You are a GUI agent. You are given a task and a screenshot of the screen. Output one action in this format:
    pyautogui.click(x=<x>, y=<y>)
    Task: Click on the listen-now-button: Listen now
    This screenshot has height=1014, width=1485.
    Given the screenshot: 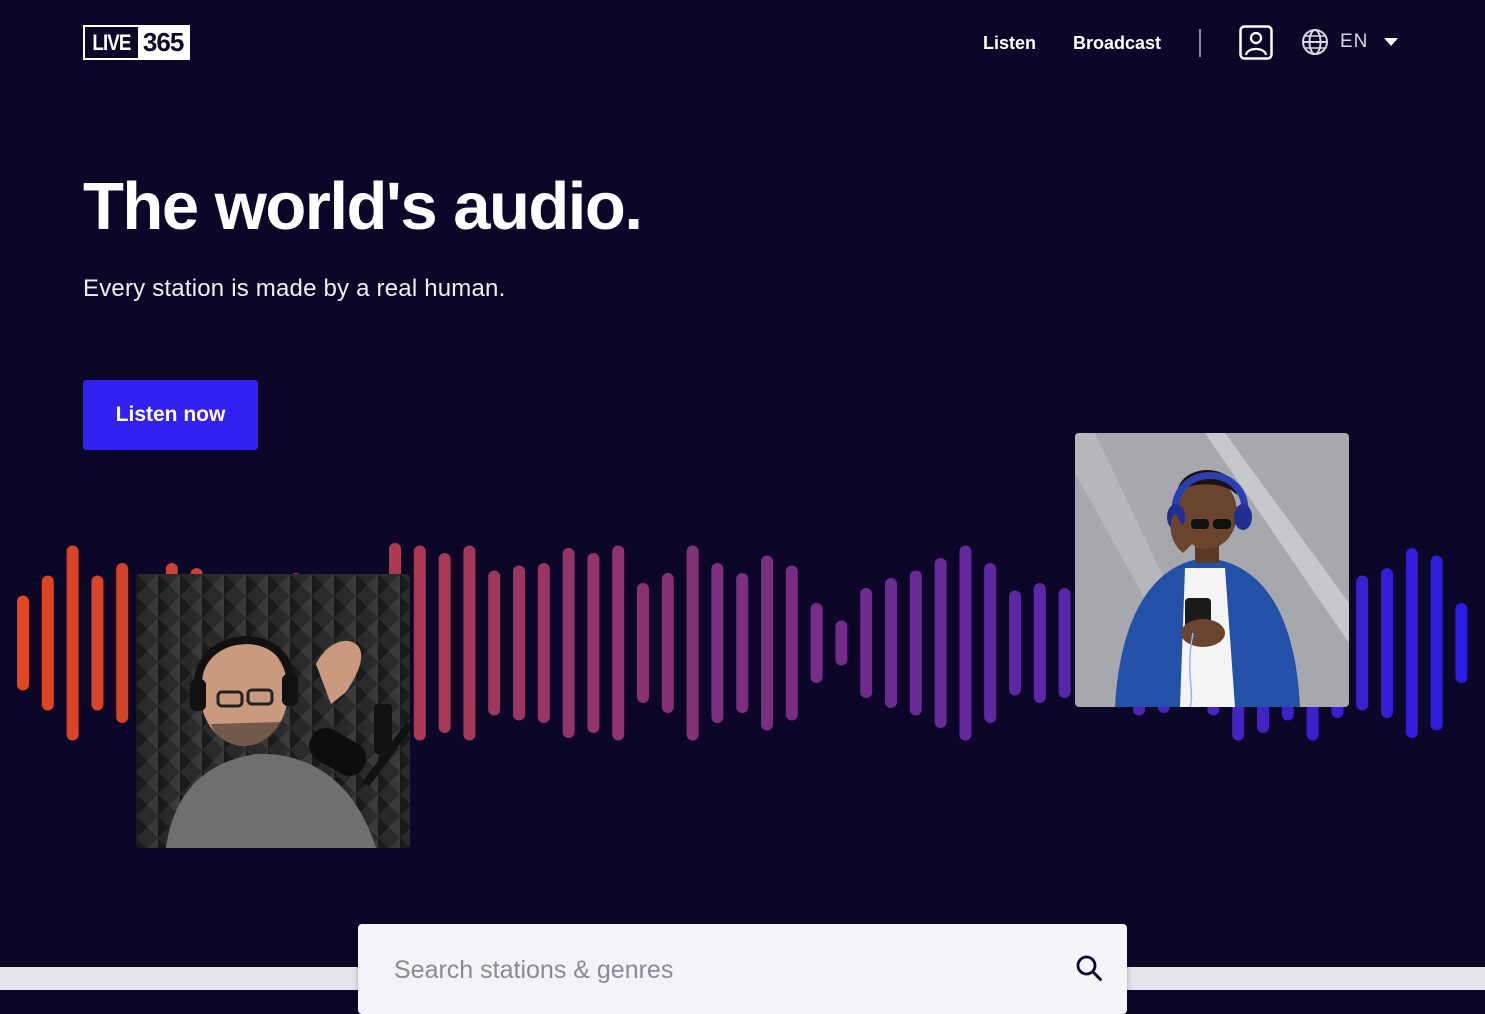 What is the action you would take?
    pyautogui.click(x=170, y=415)
    